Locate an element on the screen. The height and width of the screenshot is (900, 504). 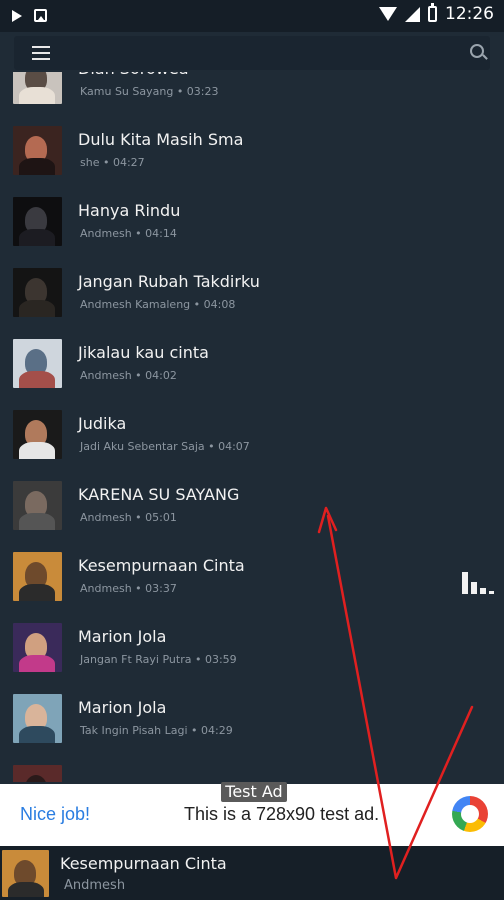
song-list-item: Marion Jola Tak Ingin Pisah Lagi • 04:29 is located at coordinates (252, 719).